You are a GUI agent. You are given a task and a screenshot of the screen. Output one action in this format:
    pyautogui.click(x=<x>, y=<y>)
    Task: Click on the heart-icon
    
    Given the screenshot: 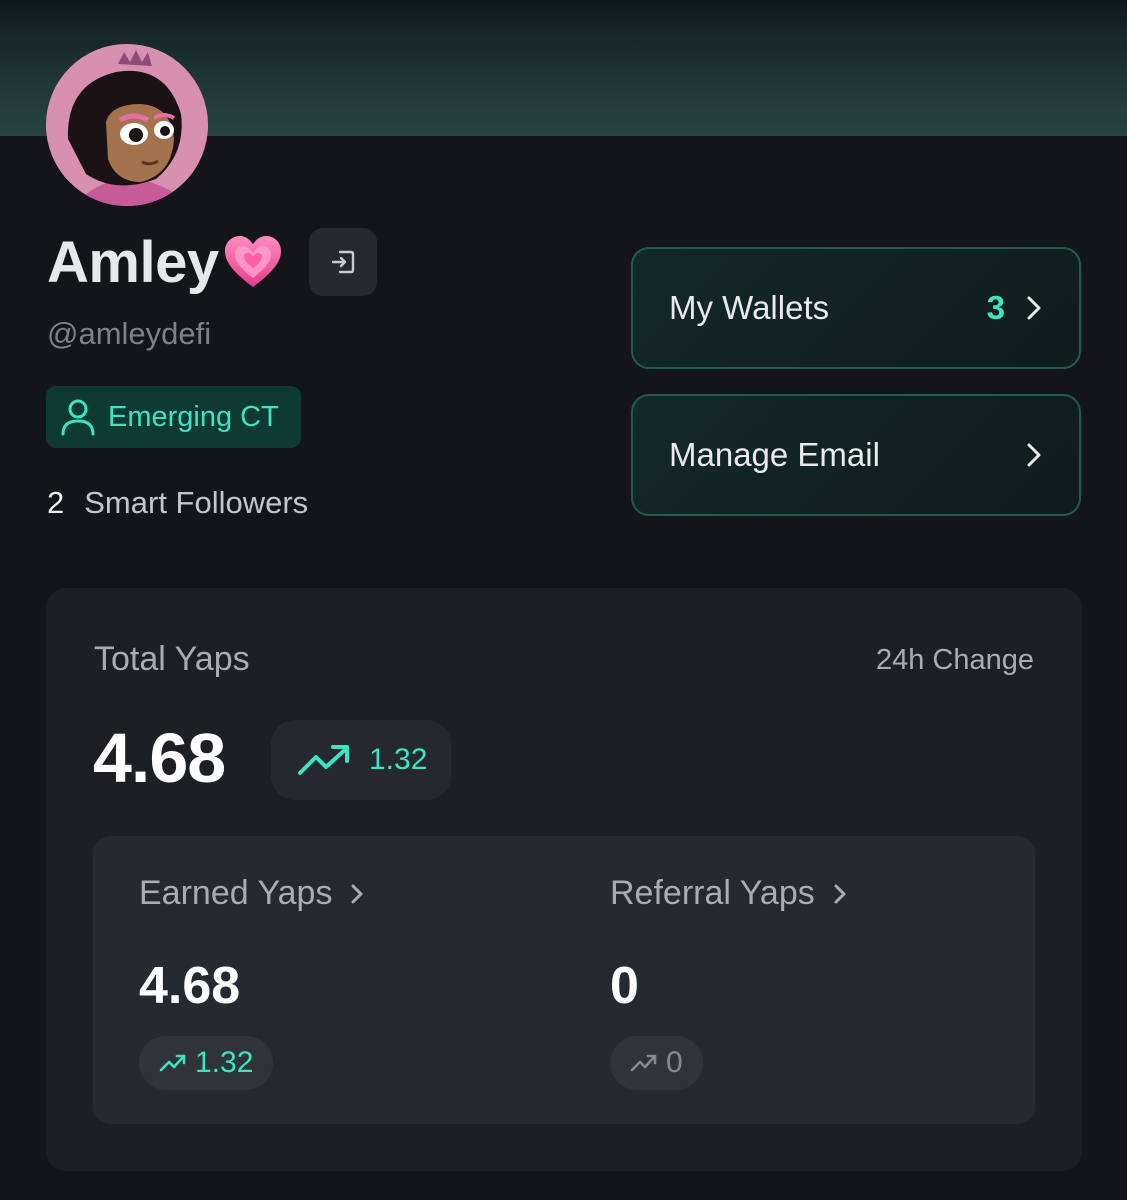 What is the action you would take?
    pyautogui.click(x=253, y=264)
    